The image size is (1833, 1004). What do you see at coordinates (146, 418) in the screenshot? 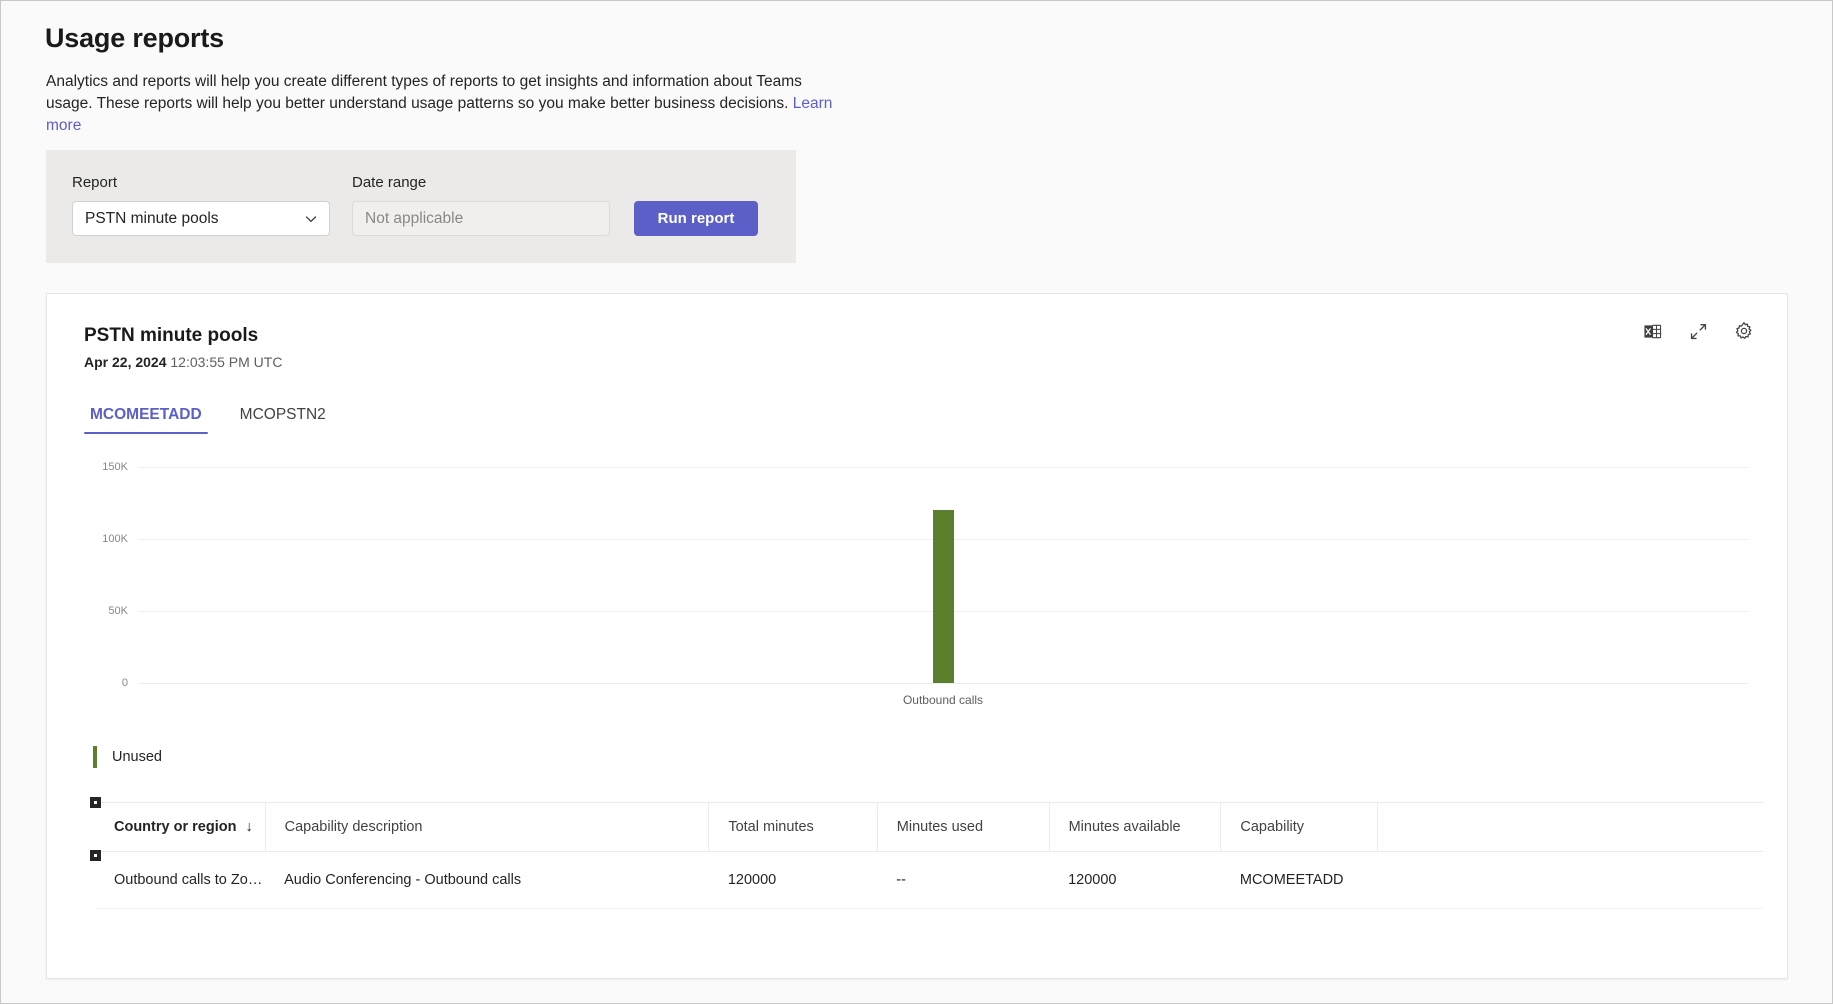
I see `tab-mcomeetadd: MCOMEETADD` at bounding box center [146, 418].